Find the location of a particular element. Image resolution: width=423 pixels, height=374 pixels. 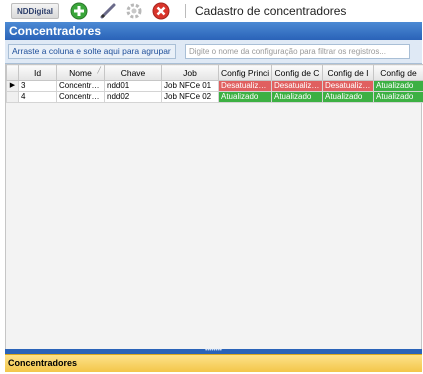

column-header-config-c: Config de C is located at coordinates (297, 72).